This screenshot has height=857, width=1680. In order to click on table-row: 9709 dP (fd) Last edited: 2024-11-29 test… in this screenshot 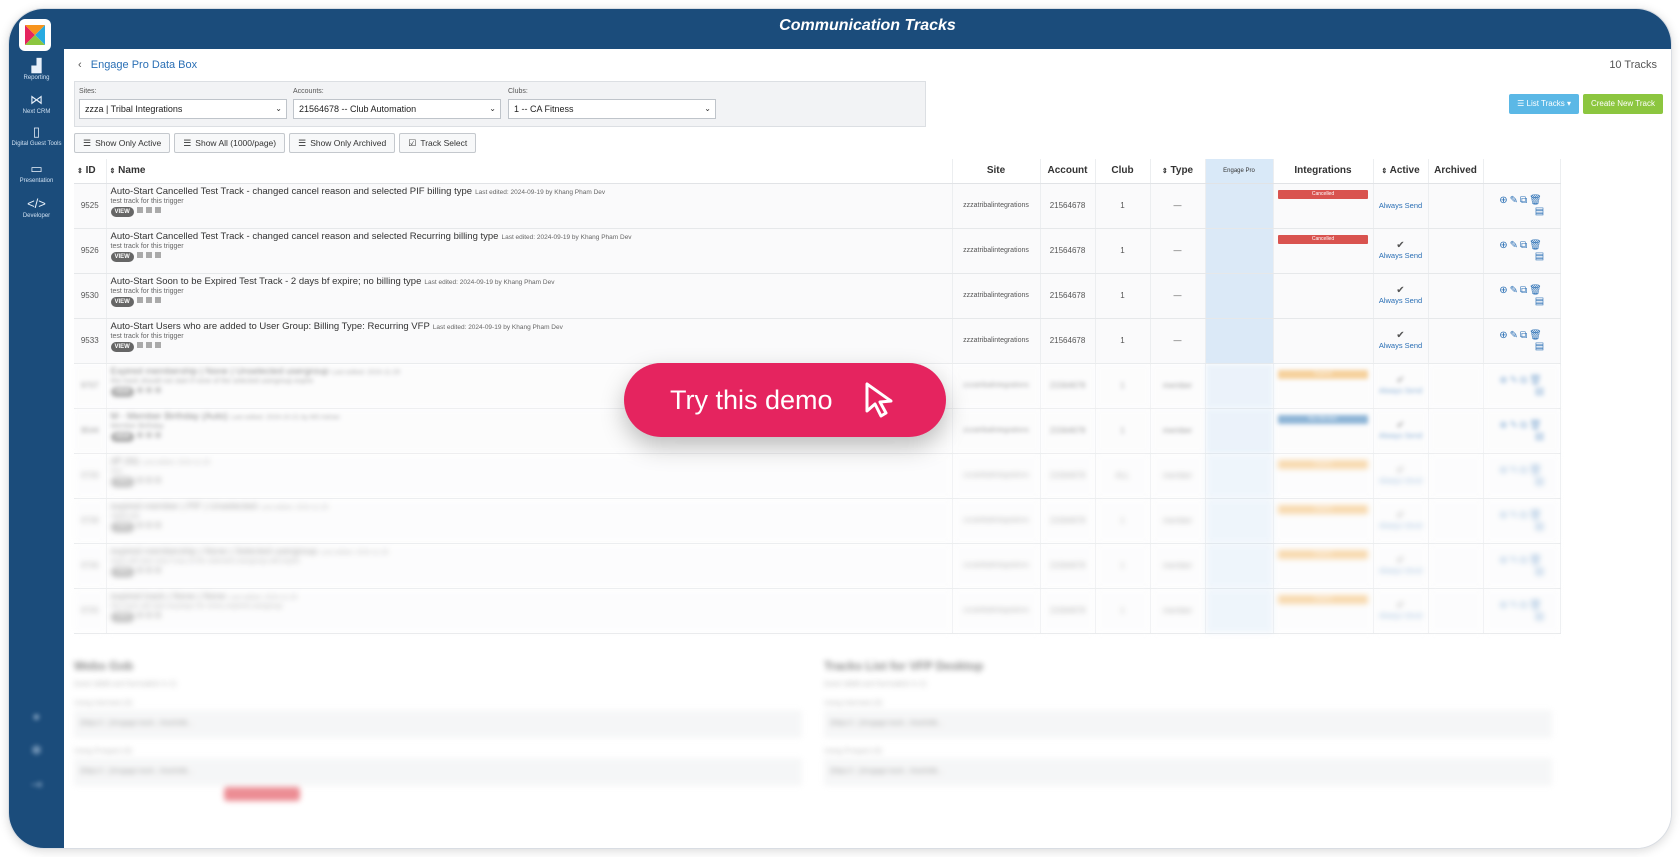, I will do `click(817, 476)`.